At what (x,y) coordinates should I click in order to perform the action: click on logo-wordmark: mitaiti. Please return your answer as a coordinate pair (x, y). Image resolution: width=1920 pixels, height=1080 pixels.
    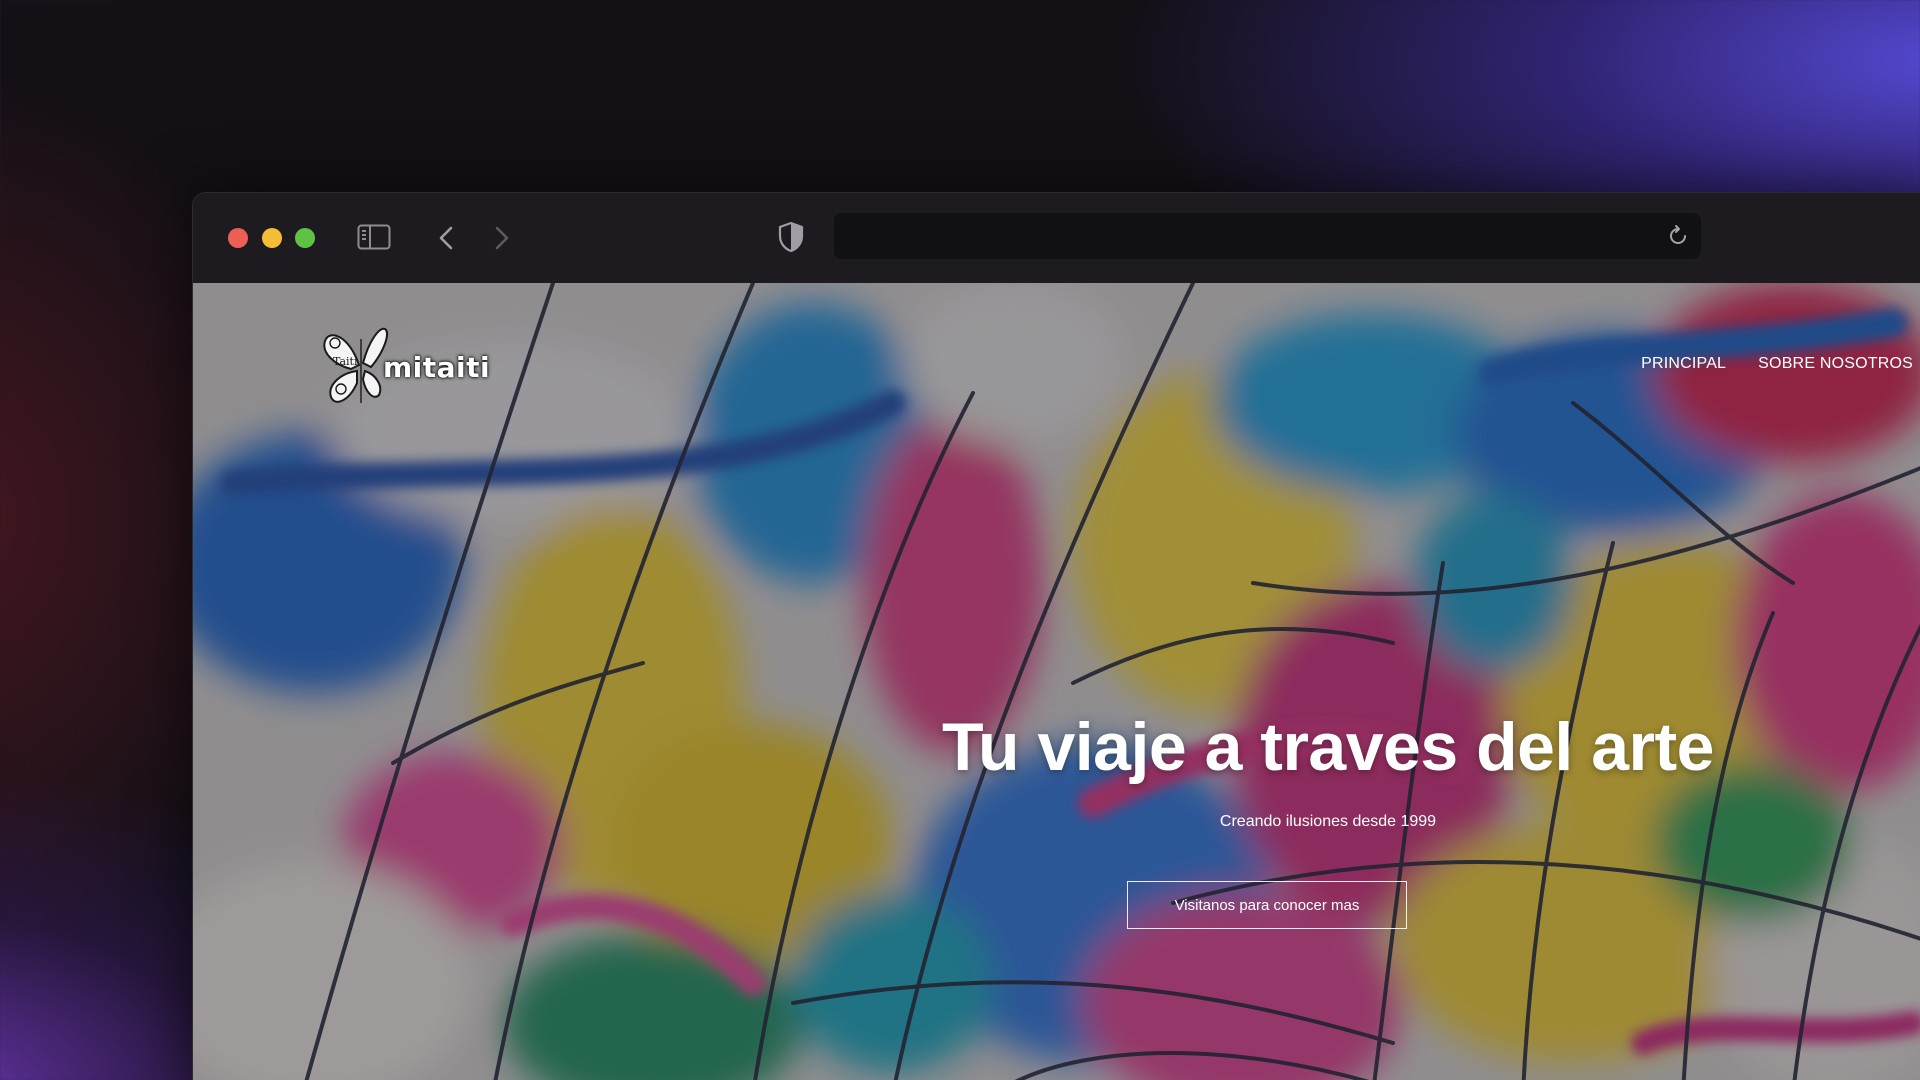
    Looking at the image, I should click on (437, 367).